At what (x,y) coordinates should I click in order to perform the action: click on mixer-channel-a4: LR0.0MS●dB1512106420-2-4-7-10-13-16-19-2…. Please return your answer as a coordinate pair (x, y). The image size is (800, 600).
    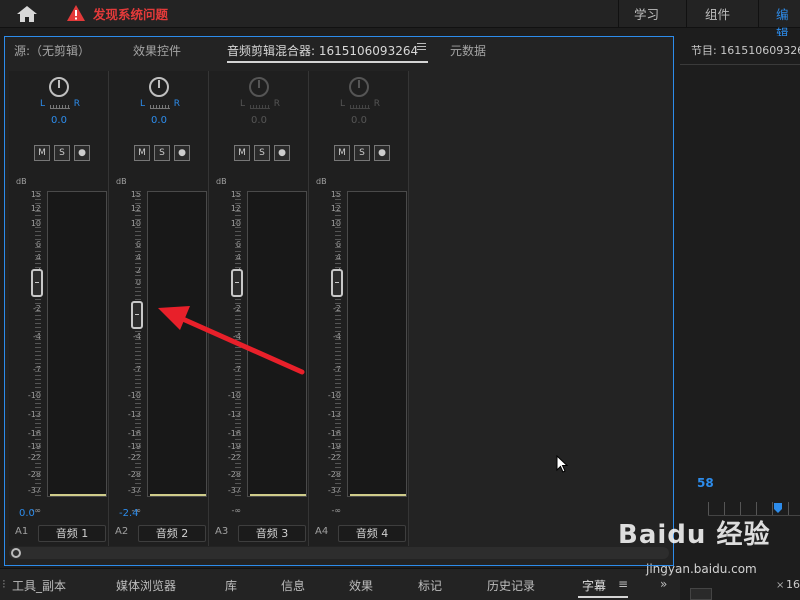
    Looking at the image, I should click on (359, 308).